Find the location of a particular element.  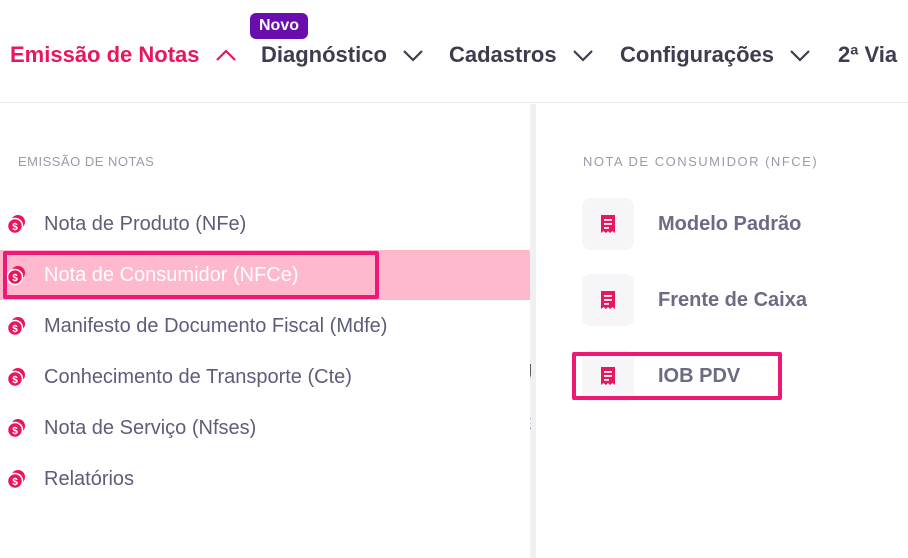

nav-configuracoes: Configurações is located at coordinates (716, 55).